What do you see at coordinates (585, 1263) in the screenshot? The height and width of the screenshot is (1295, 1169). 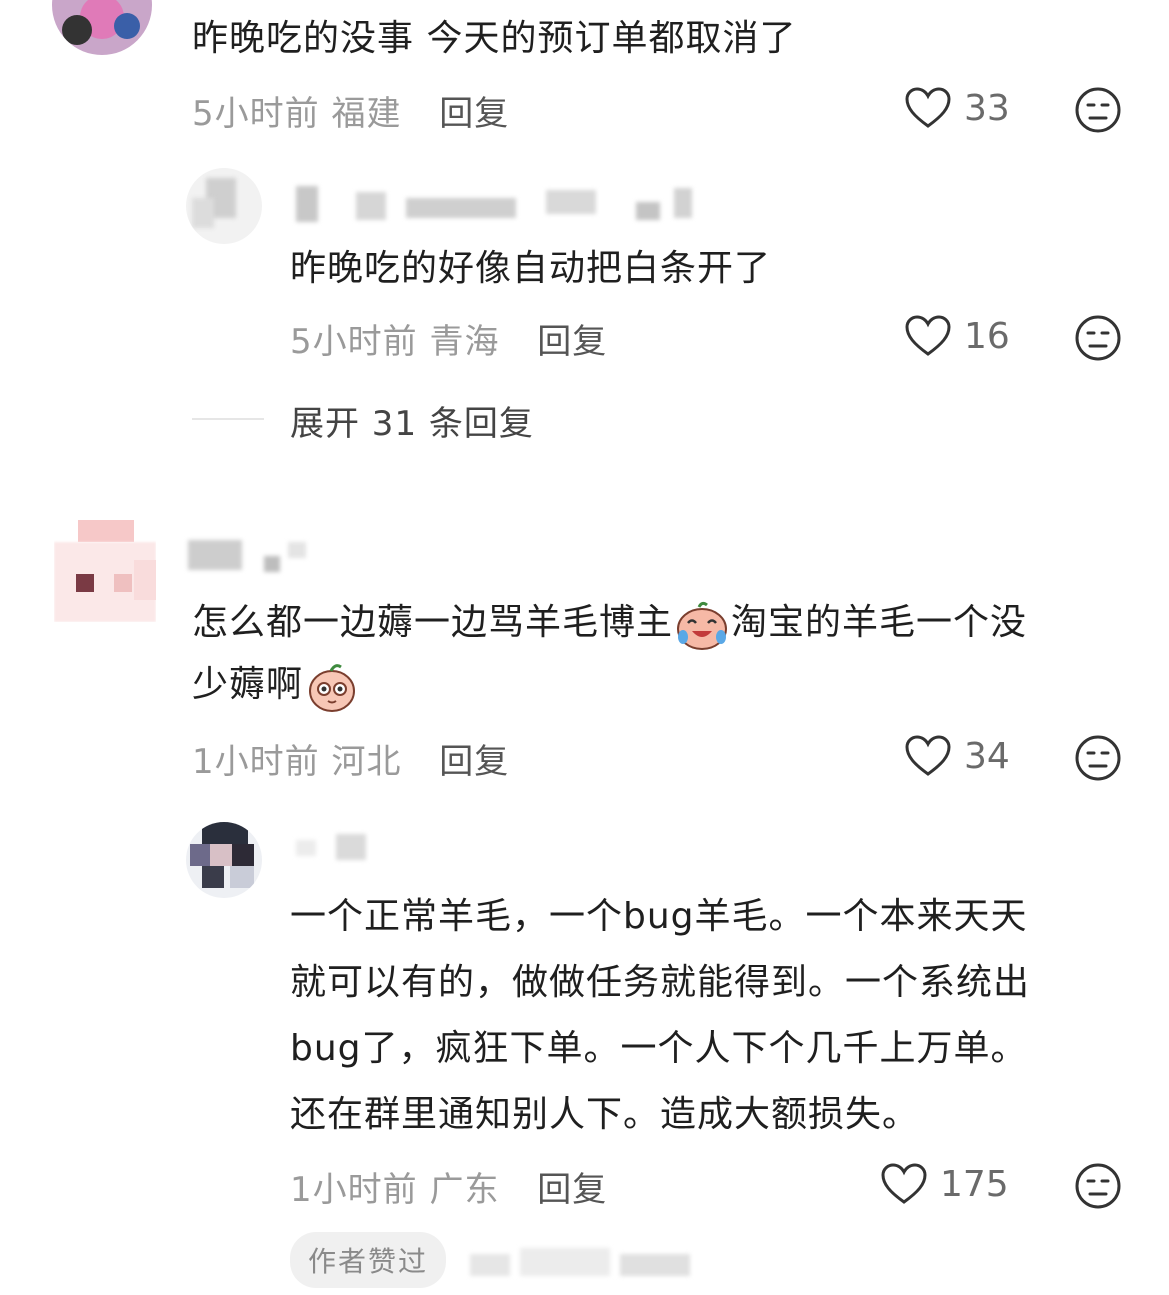 I see `watermark-blurred` at bounding box center [585, 1263].